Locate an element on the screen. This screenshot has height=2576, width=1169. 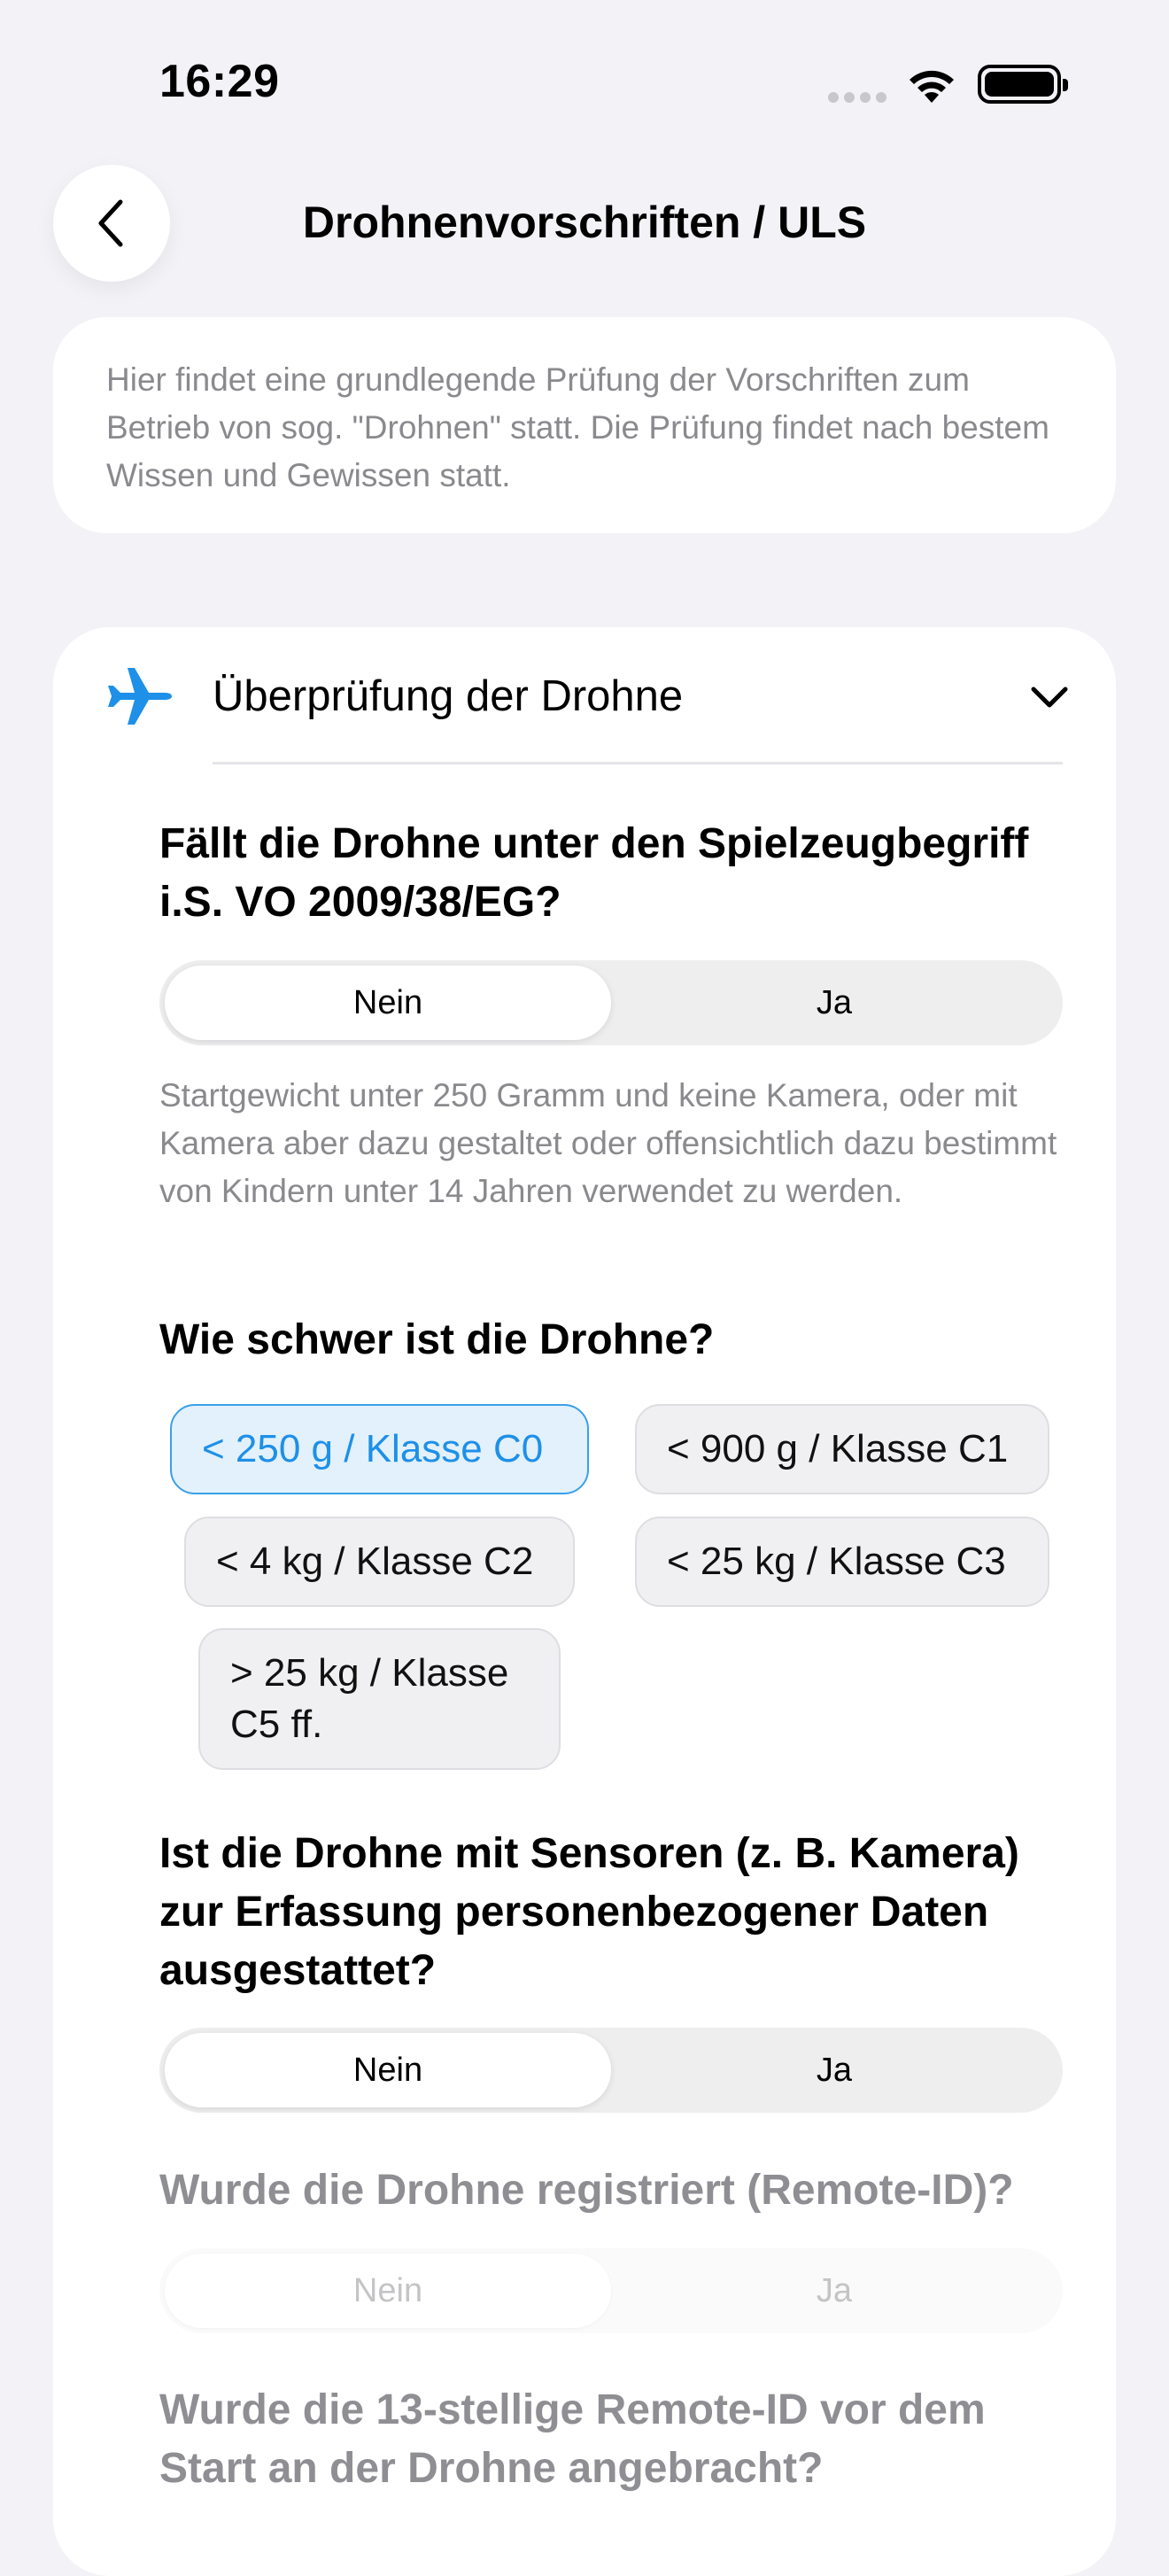
wifi-icon is located at coordinates (932, 86).